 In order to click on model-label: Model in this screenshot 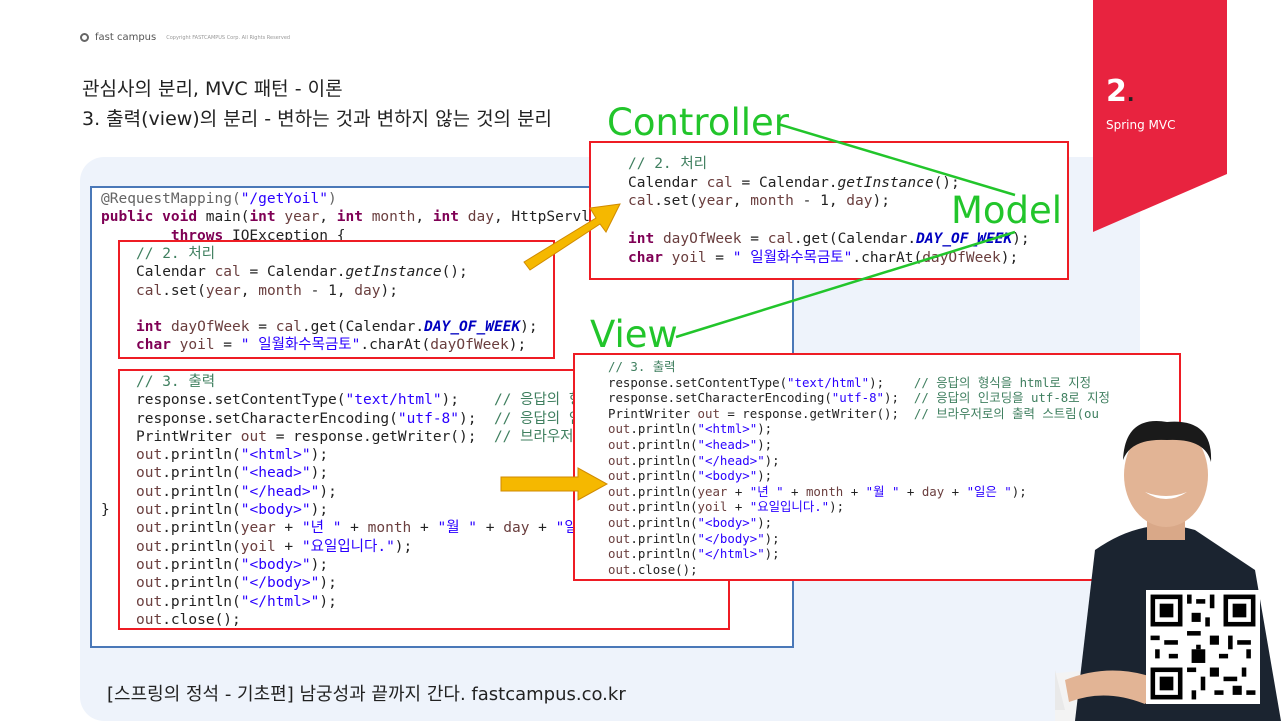, I will do `click(1007, 210)`.